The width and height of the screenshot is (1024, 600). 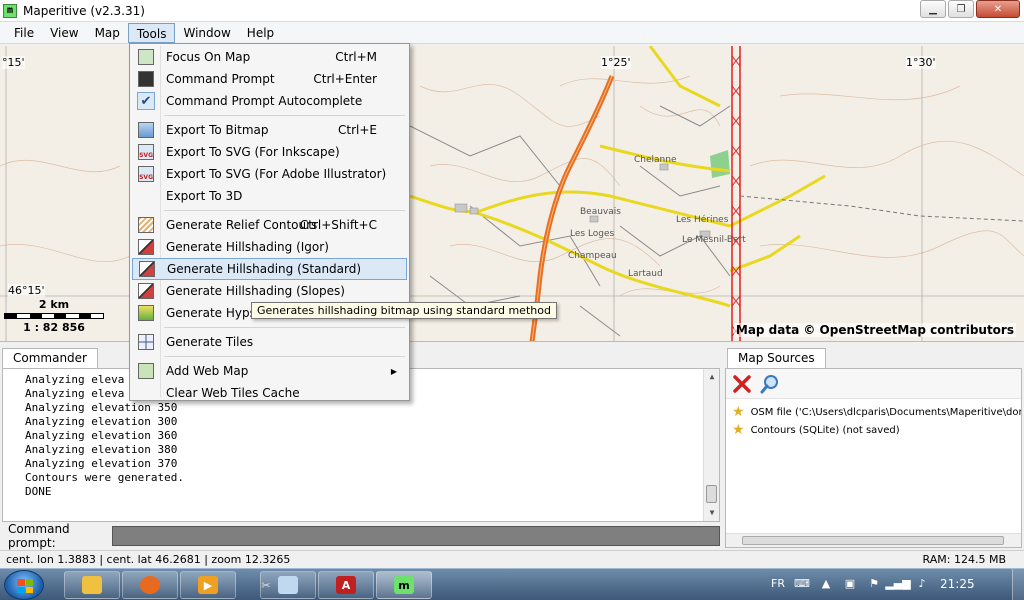 I want to click on zoom-to-source-button, so click(x=770, y=384).